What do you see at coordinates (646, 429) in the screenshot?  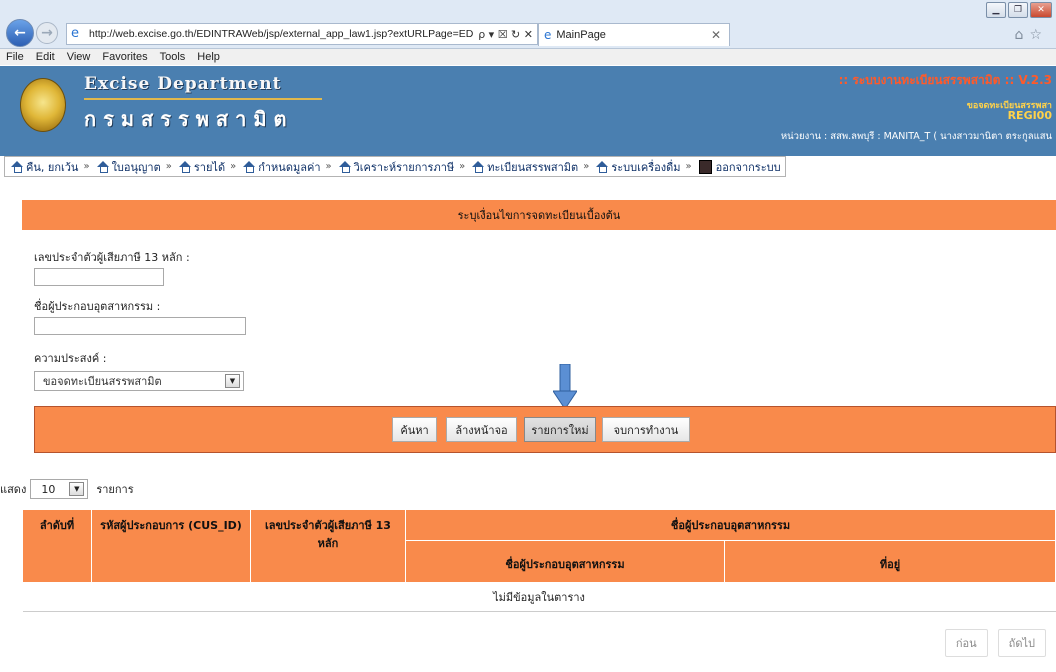 I see `finish-button: จบการทำงาน` at bounding box center [646, 429].